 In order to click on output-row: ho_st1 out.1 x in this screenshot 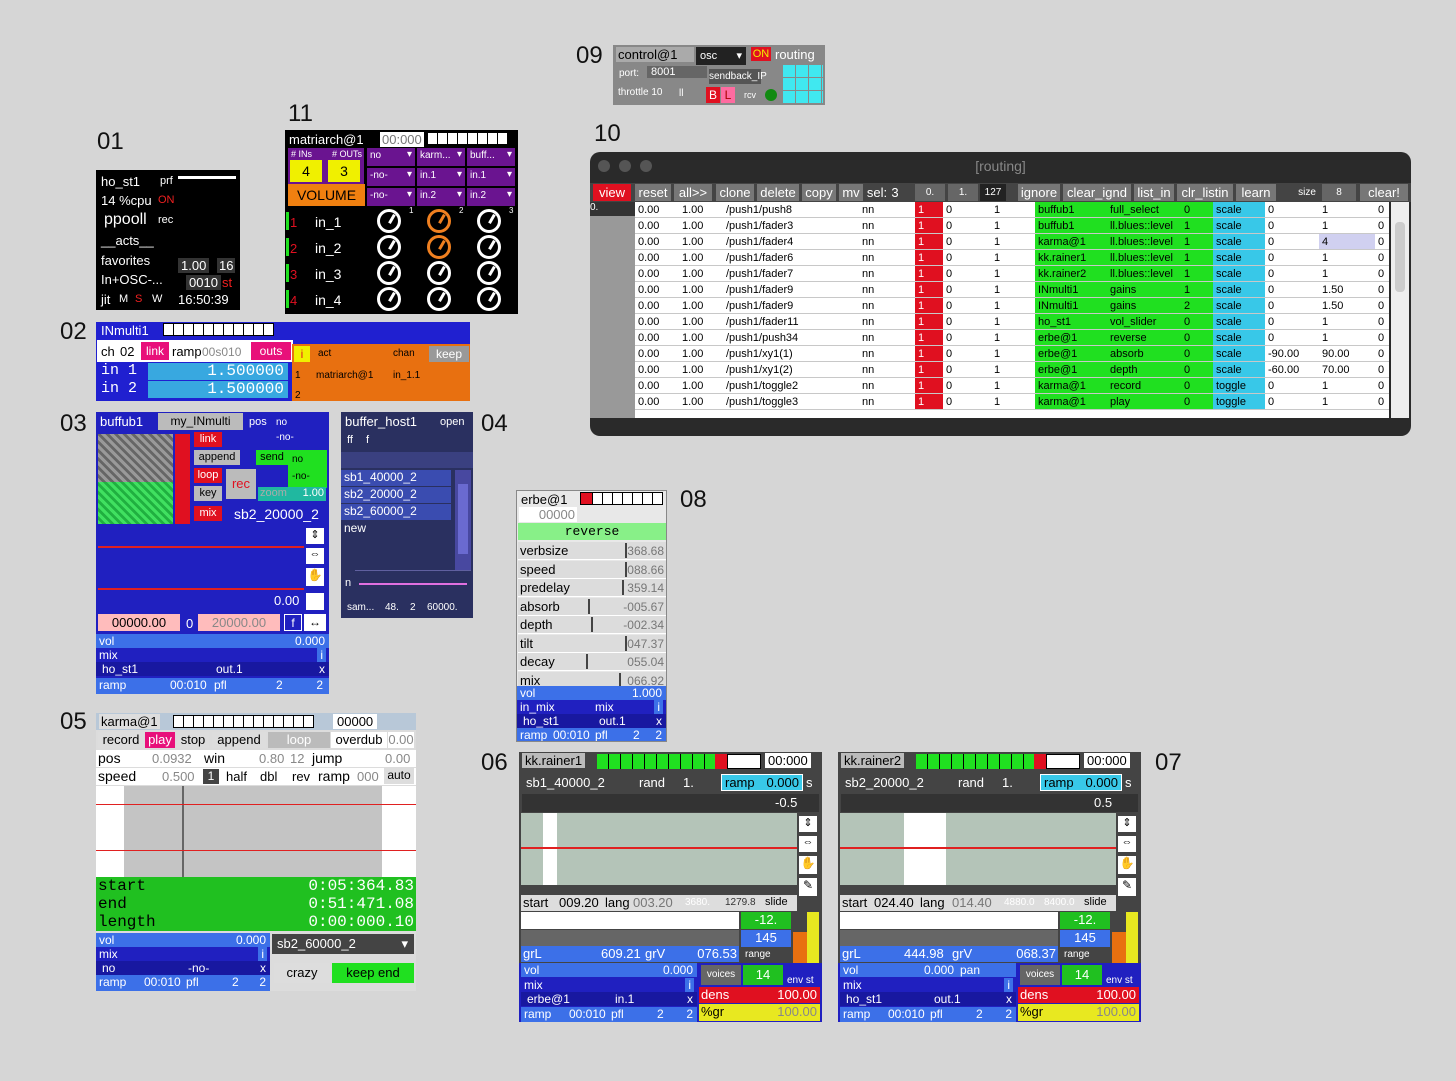, I will do `click(928, 999)`.